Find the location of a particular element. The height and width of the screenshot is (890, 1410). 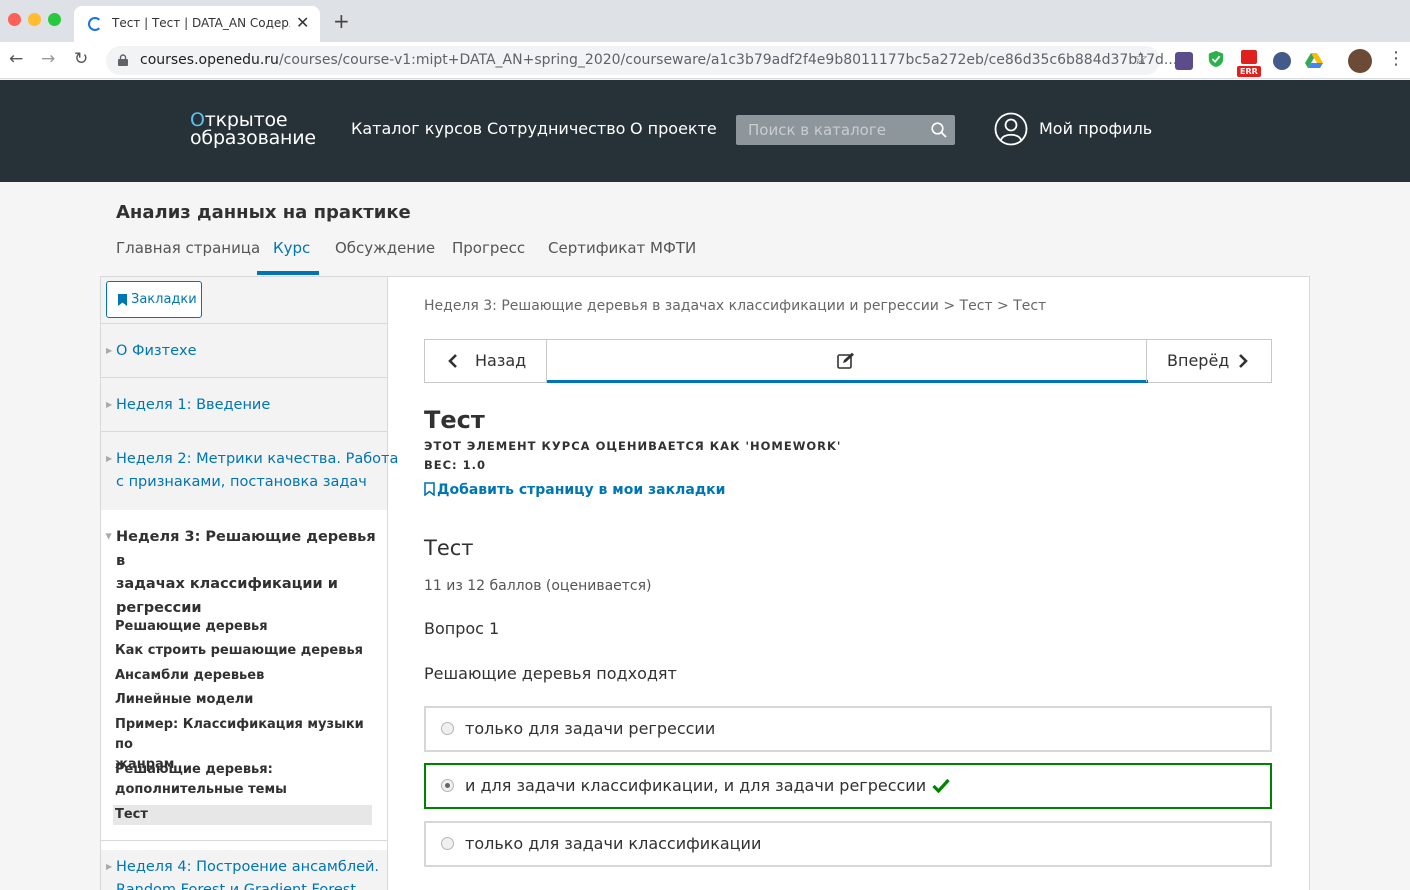

back-button: ← is located at coordinates (16, 59).